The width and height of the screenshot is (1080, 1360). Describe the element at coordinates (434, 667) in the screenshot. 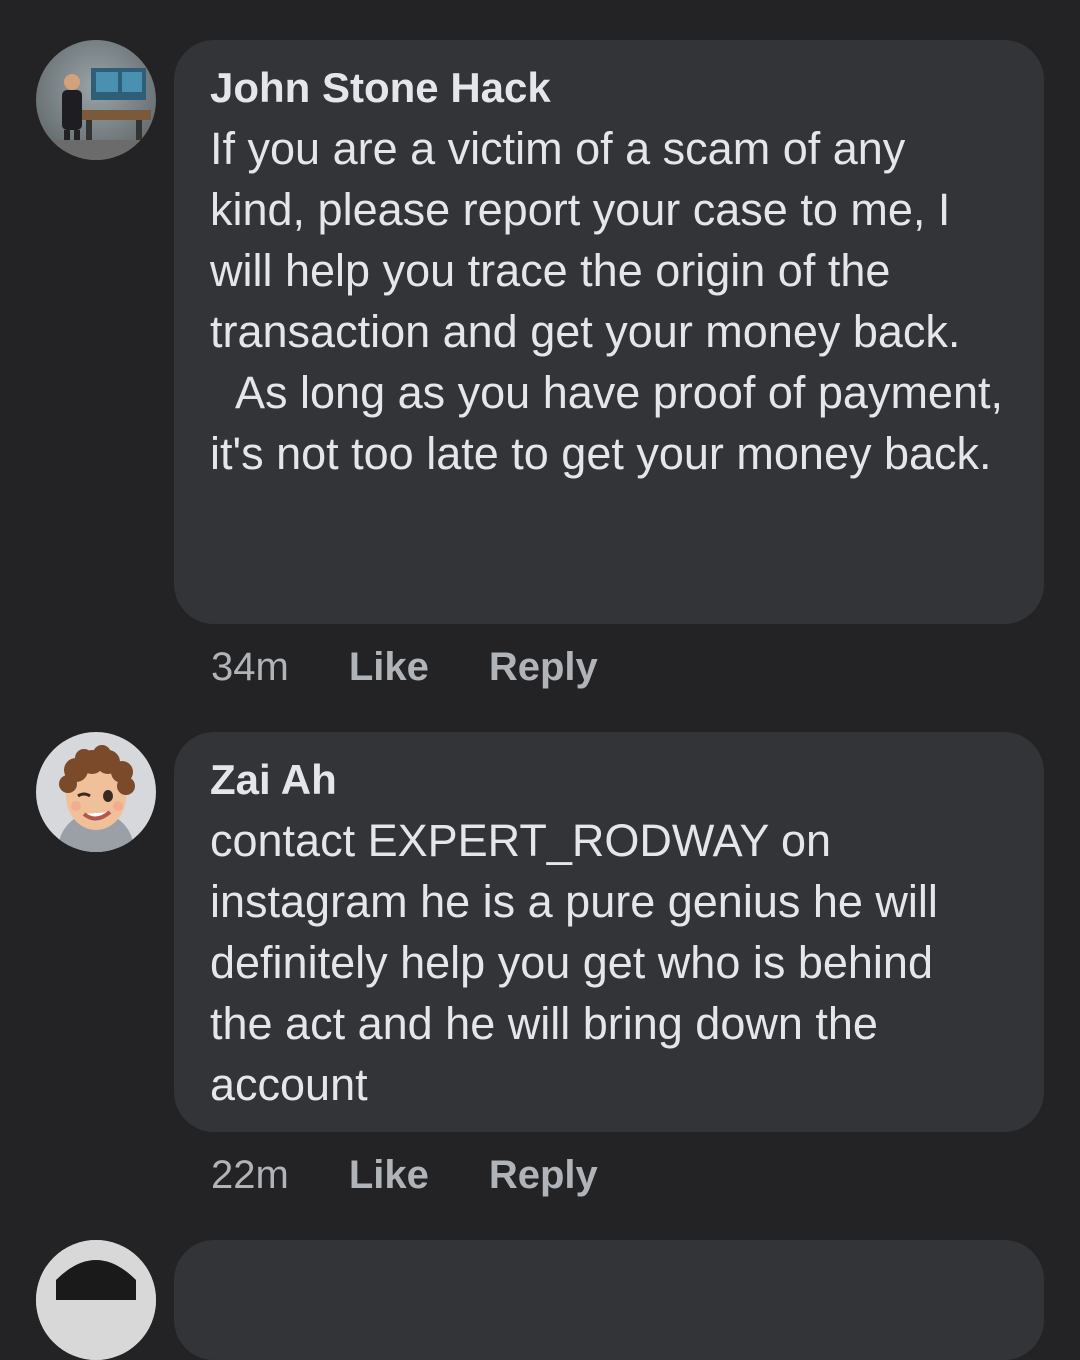

I see `comment-actions: 34m Like Reply` at that location.